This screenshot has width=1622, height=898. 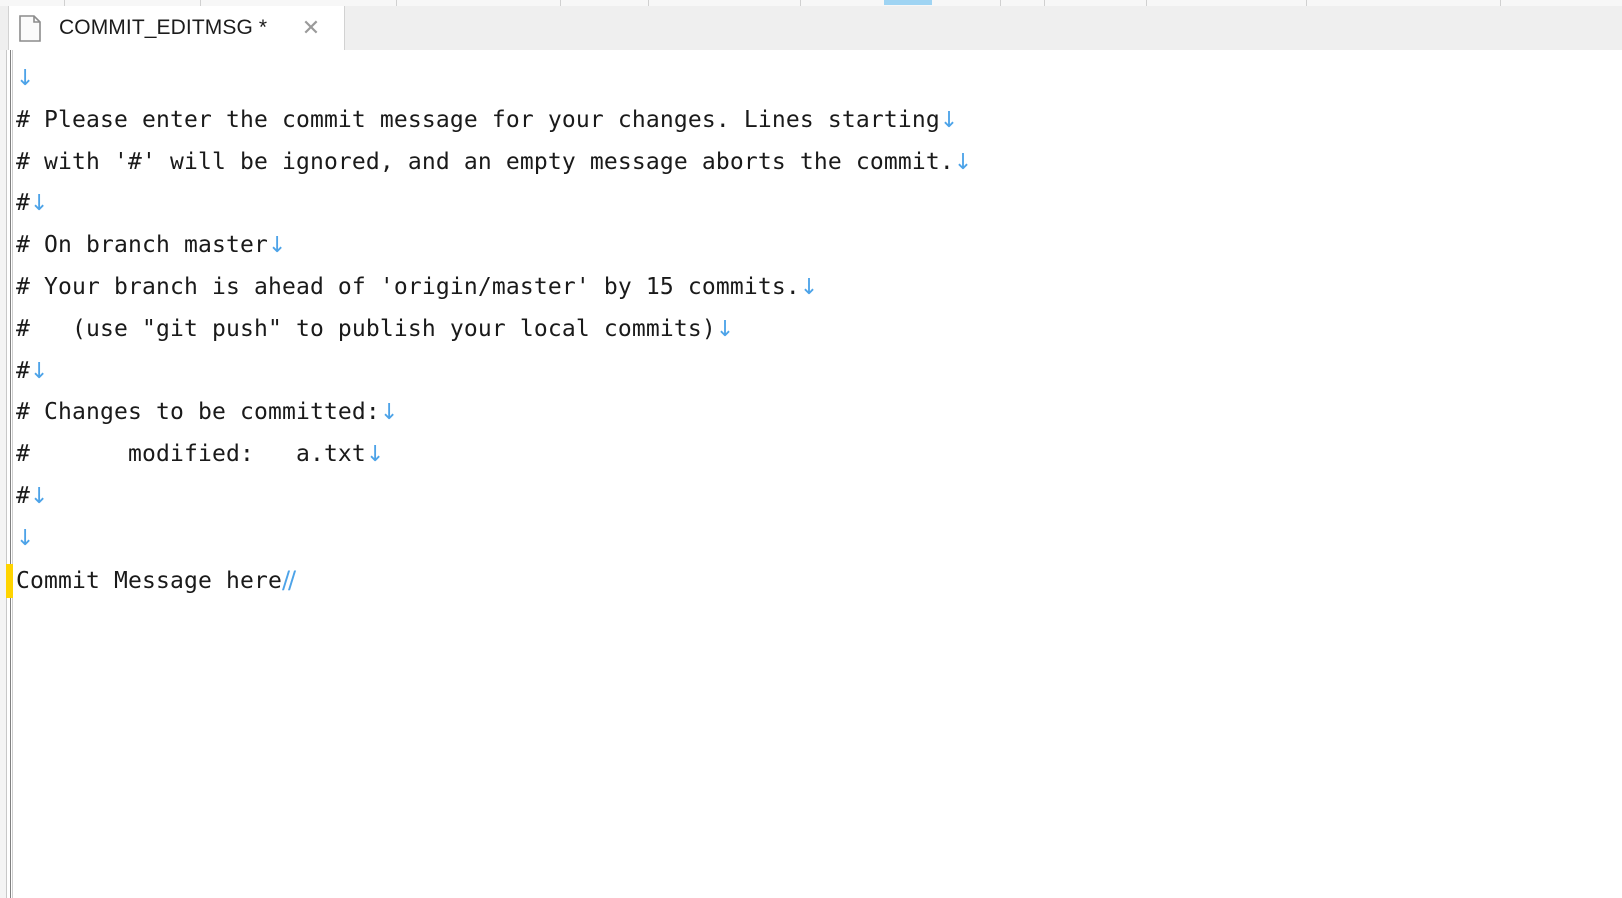 I want to click on toolbar-active-segment, so click(x=908, y=2).